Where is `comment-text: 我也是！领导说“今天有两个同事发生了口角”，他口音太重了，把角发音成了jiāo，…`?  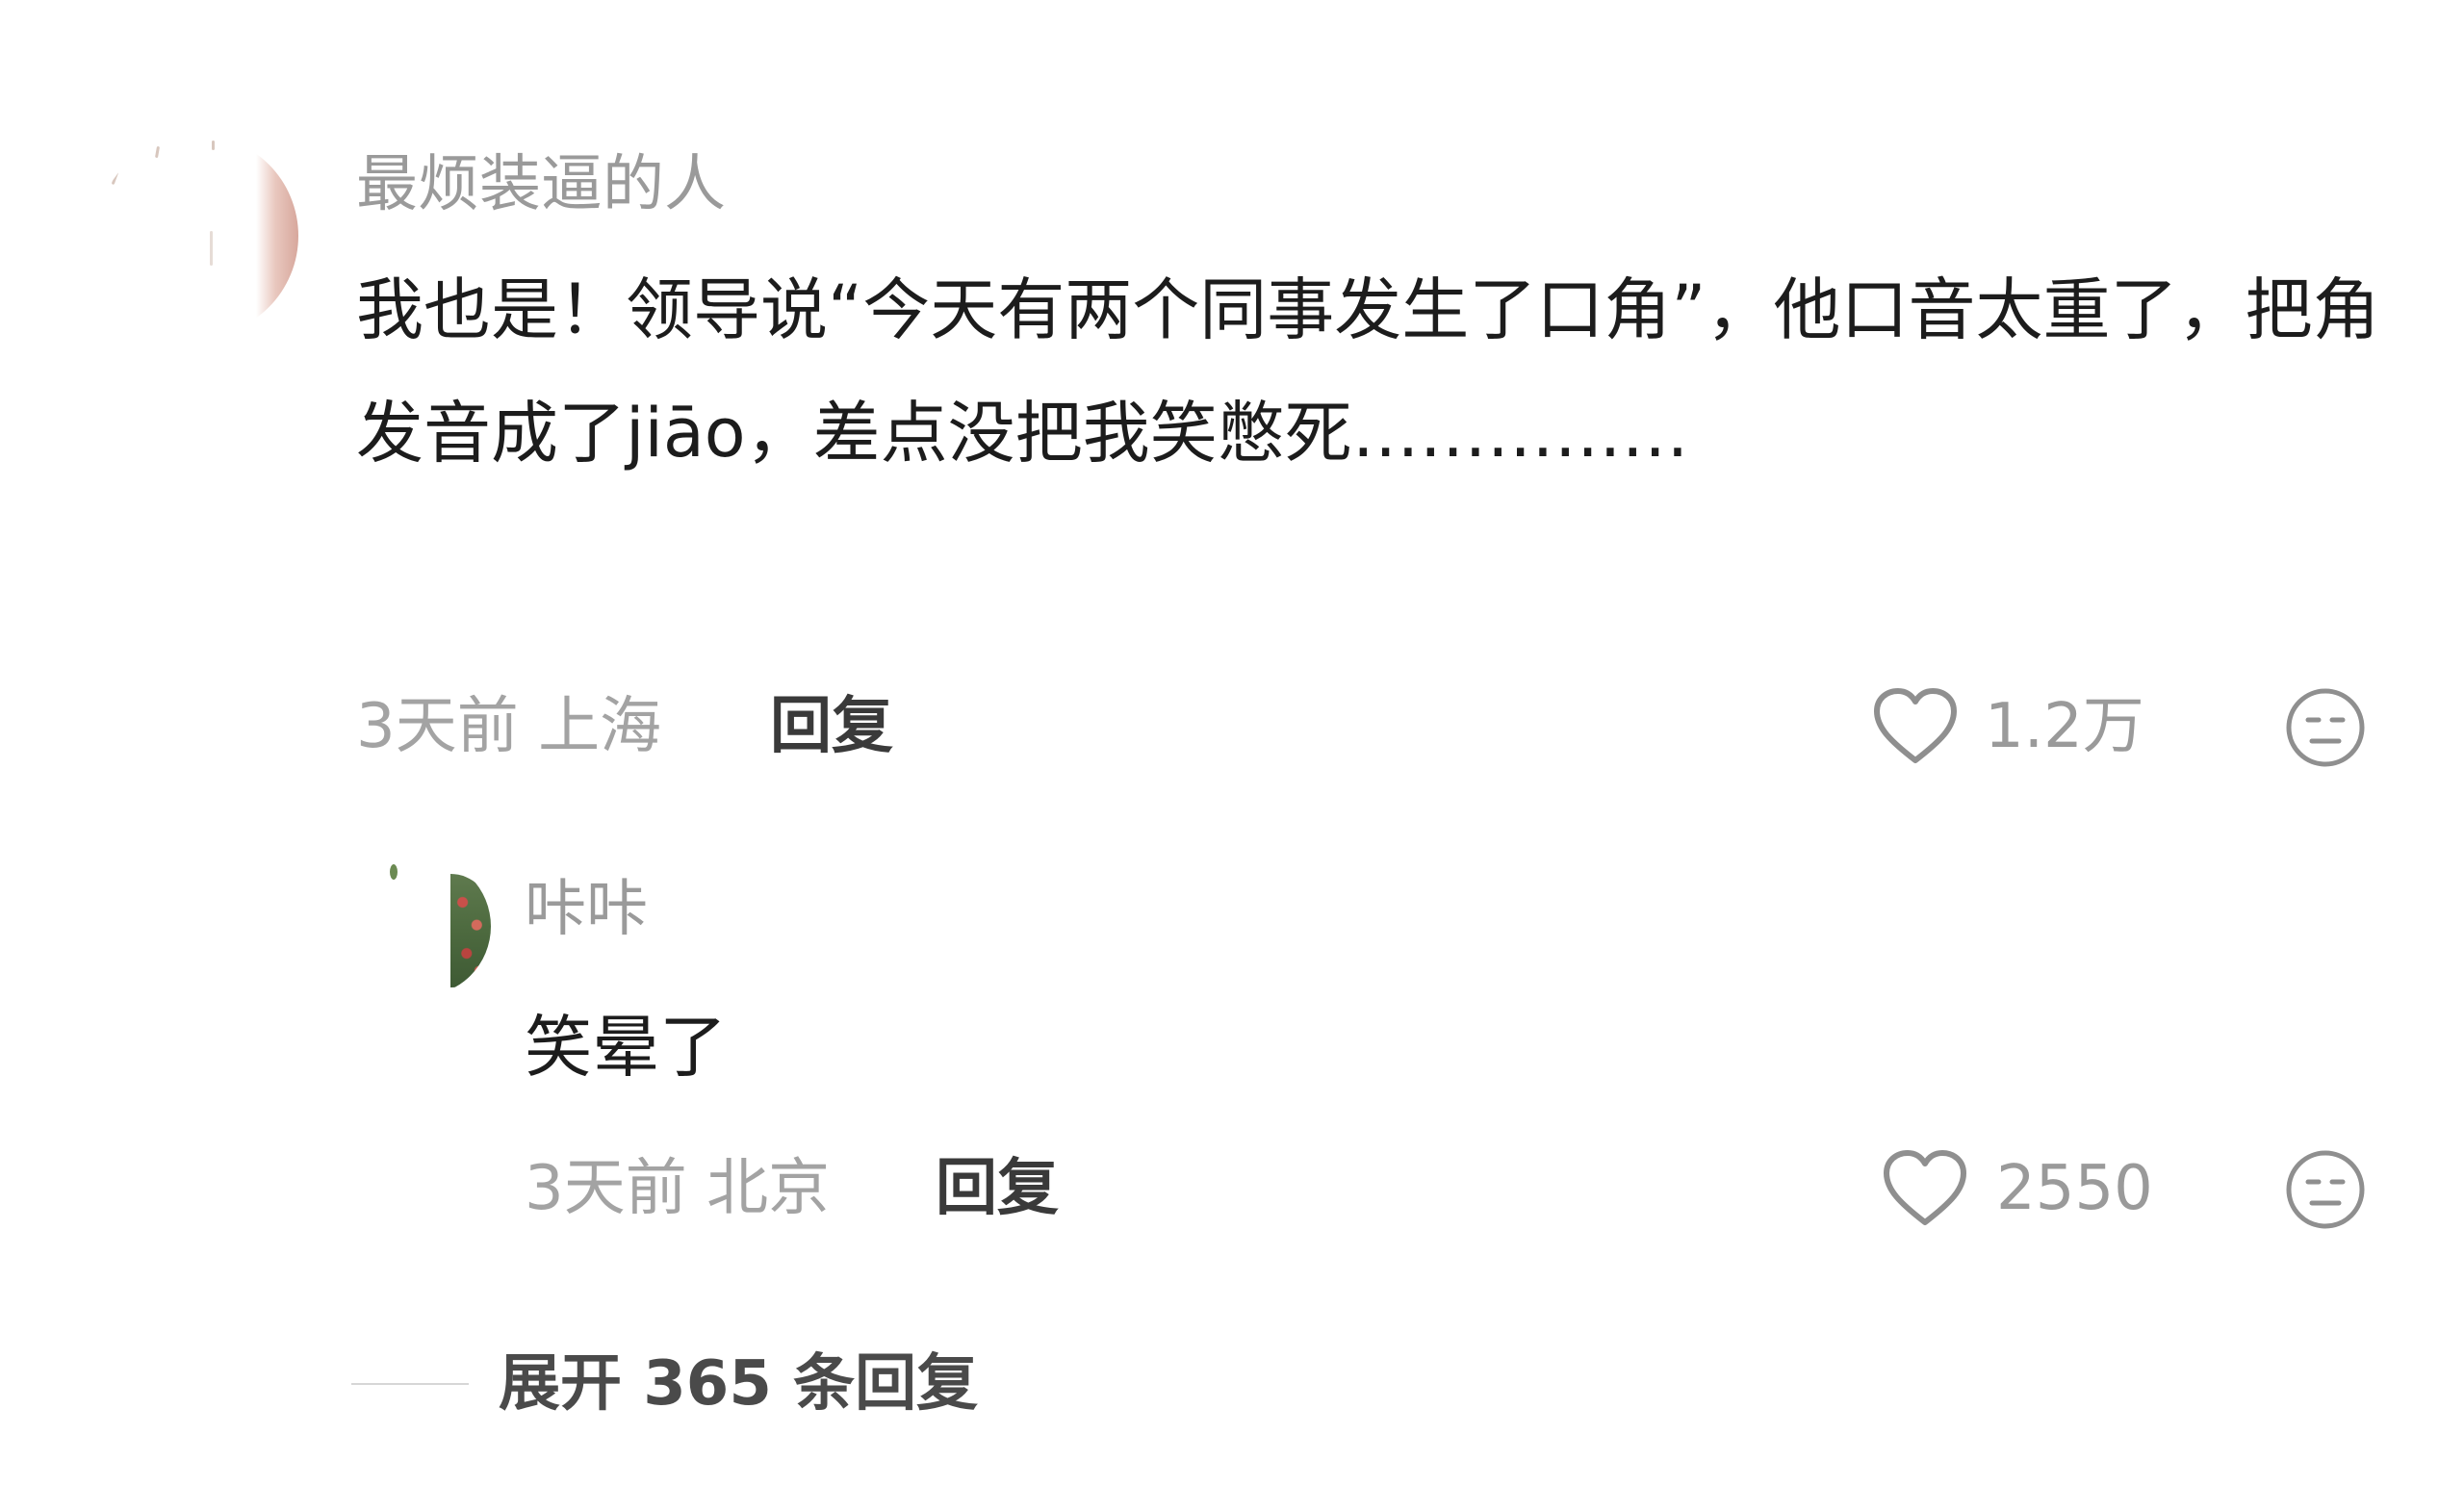 comment-text: 我也是！领导说“今天有两个同事发生了口角”，他口音太重了，把角发音成了jiāo，… is located at coordinates (1368, 372).